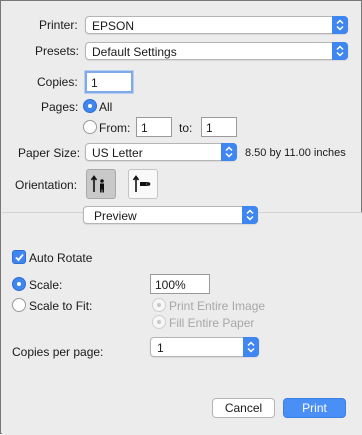  Describe the element at coordinates (57, 51) in the screenshot. I see `presets-label: Presets:` at that location.